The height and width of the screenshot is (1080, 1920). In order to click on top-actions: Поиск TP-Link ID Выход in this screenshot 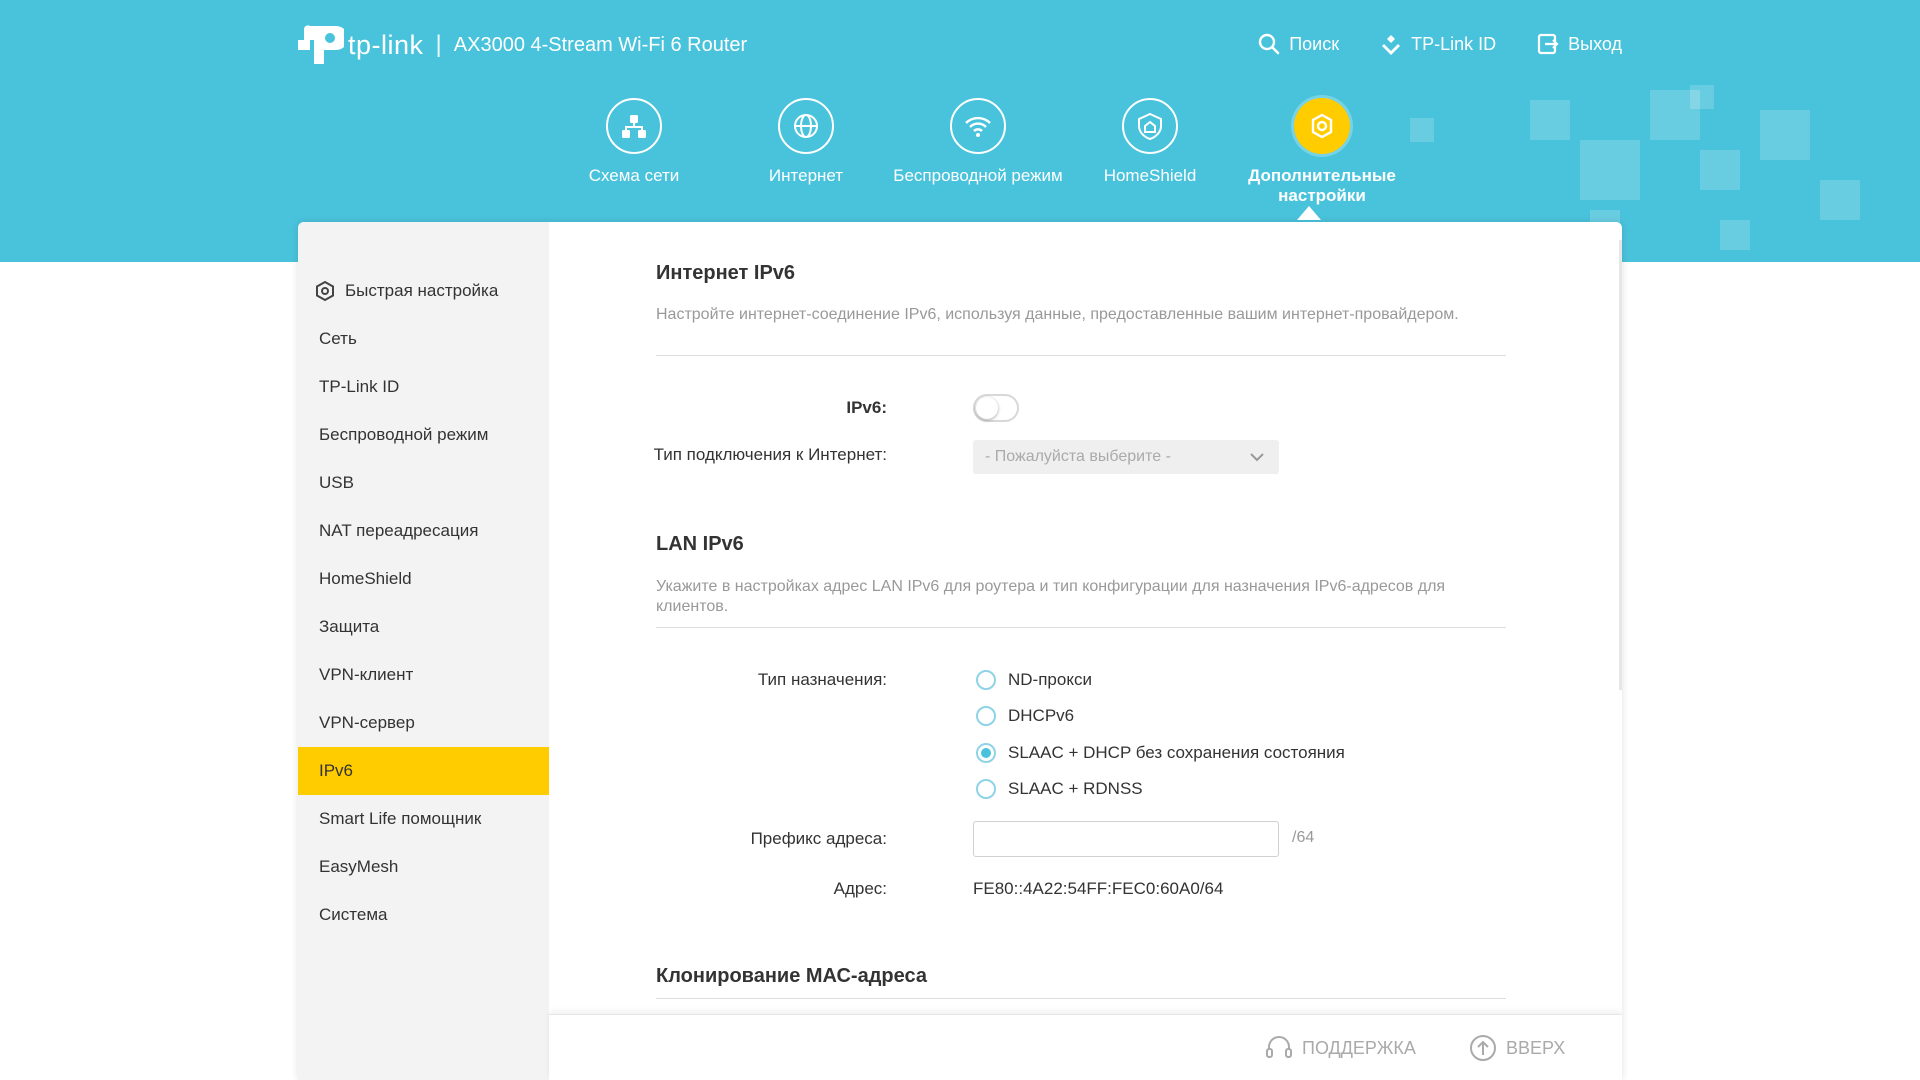, I will do `click(1439, 44)`.